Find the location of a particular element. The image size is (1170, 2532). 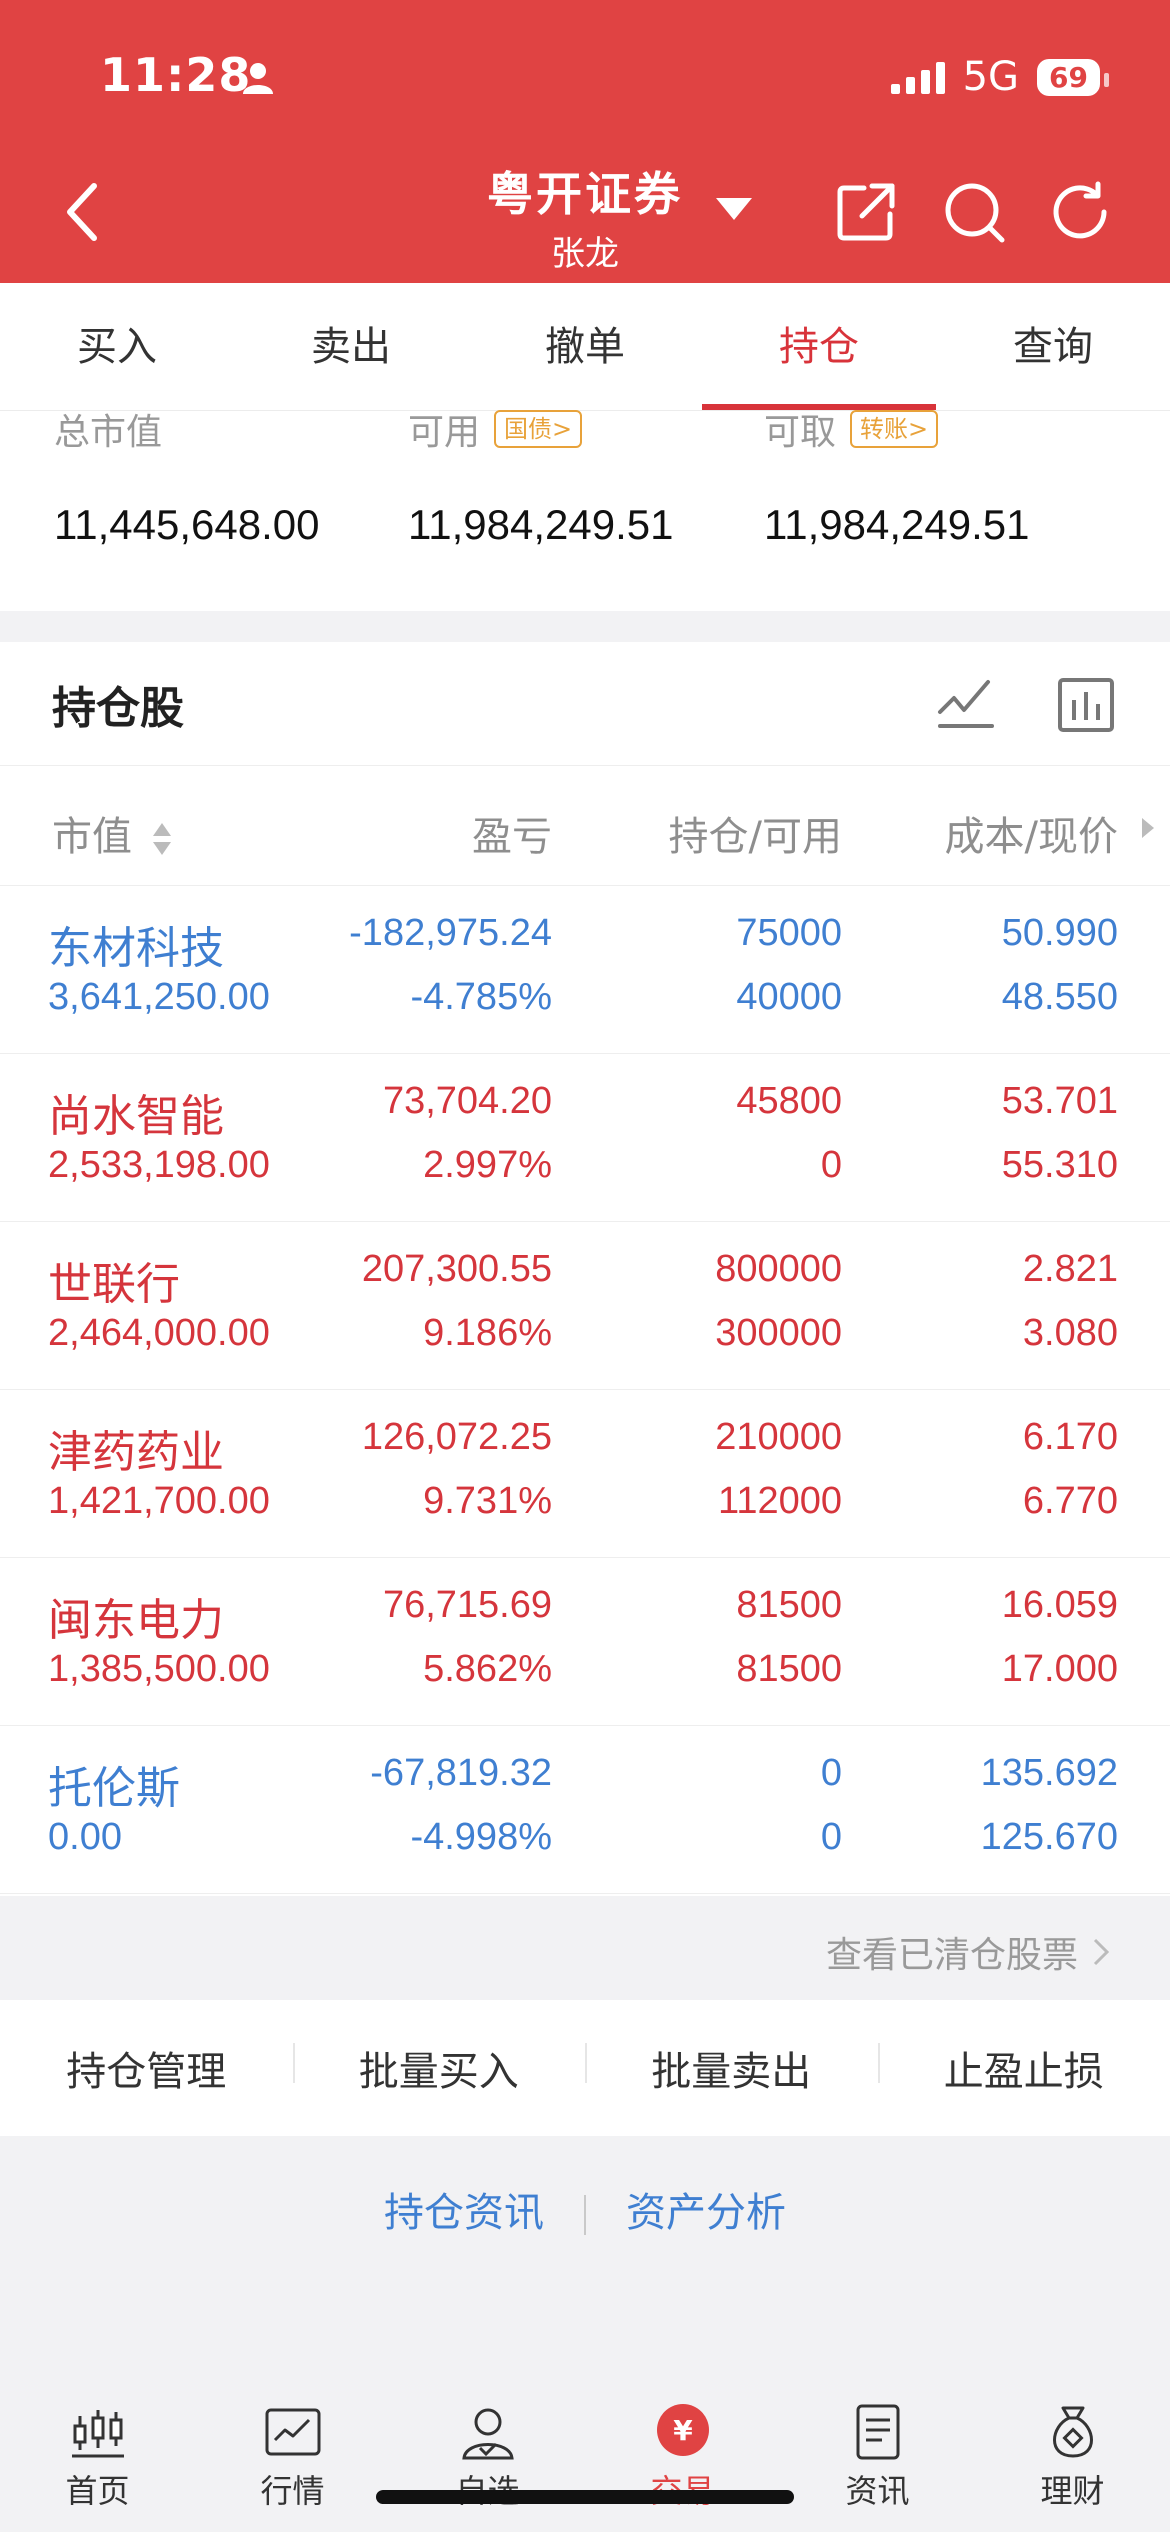

take-profit-stop-loss-button: 止盈止损 is located at coordinates (1023, 2068).